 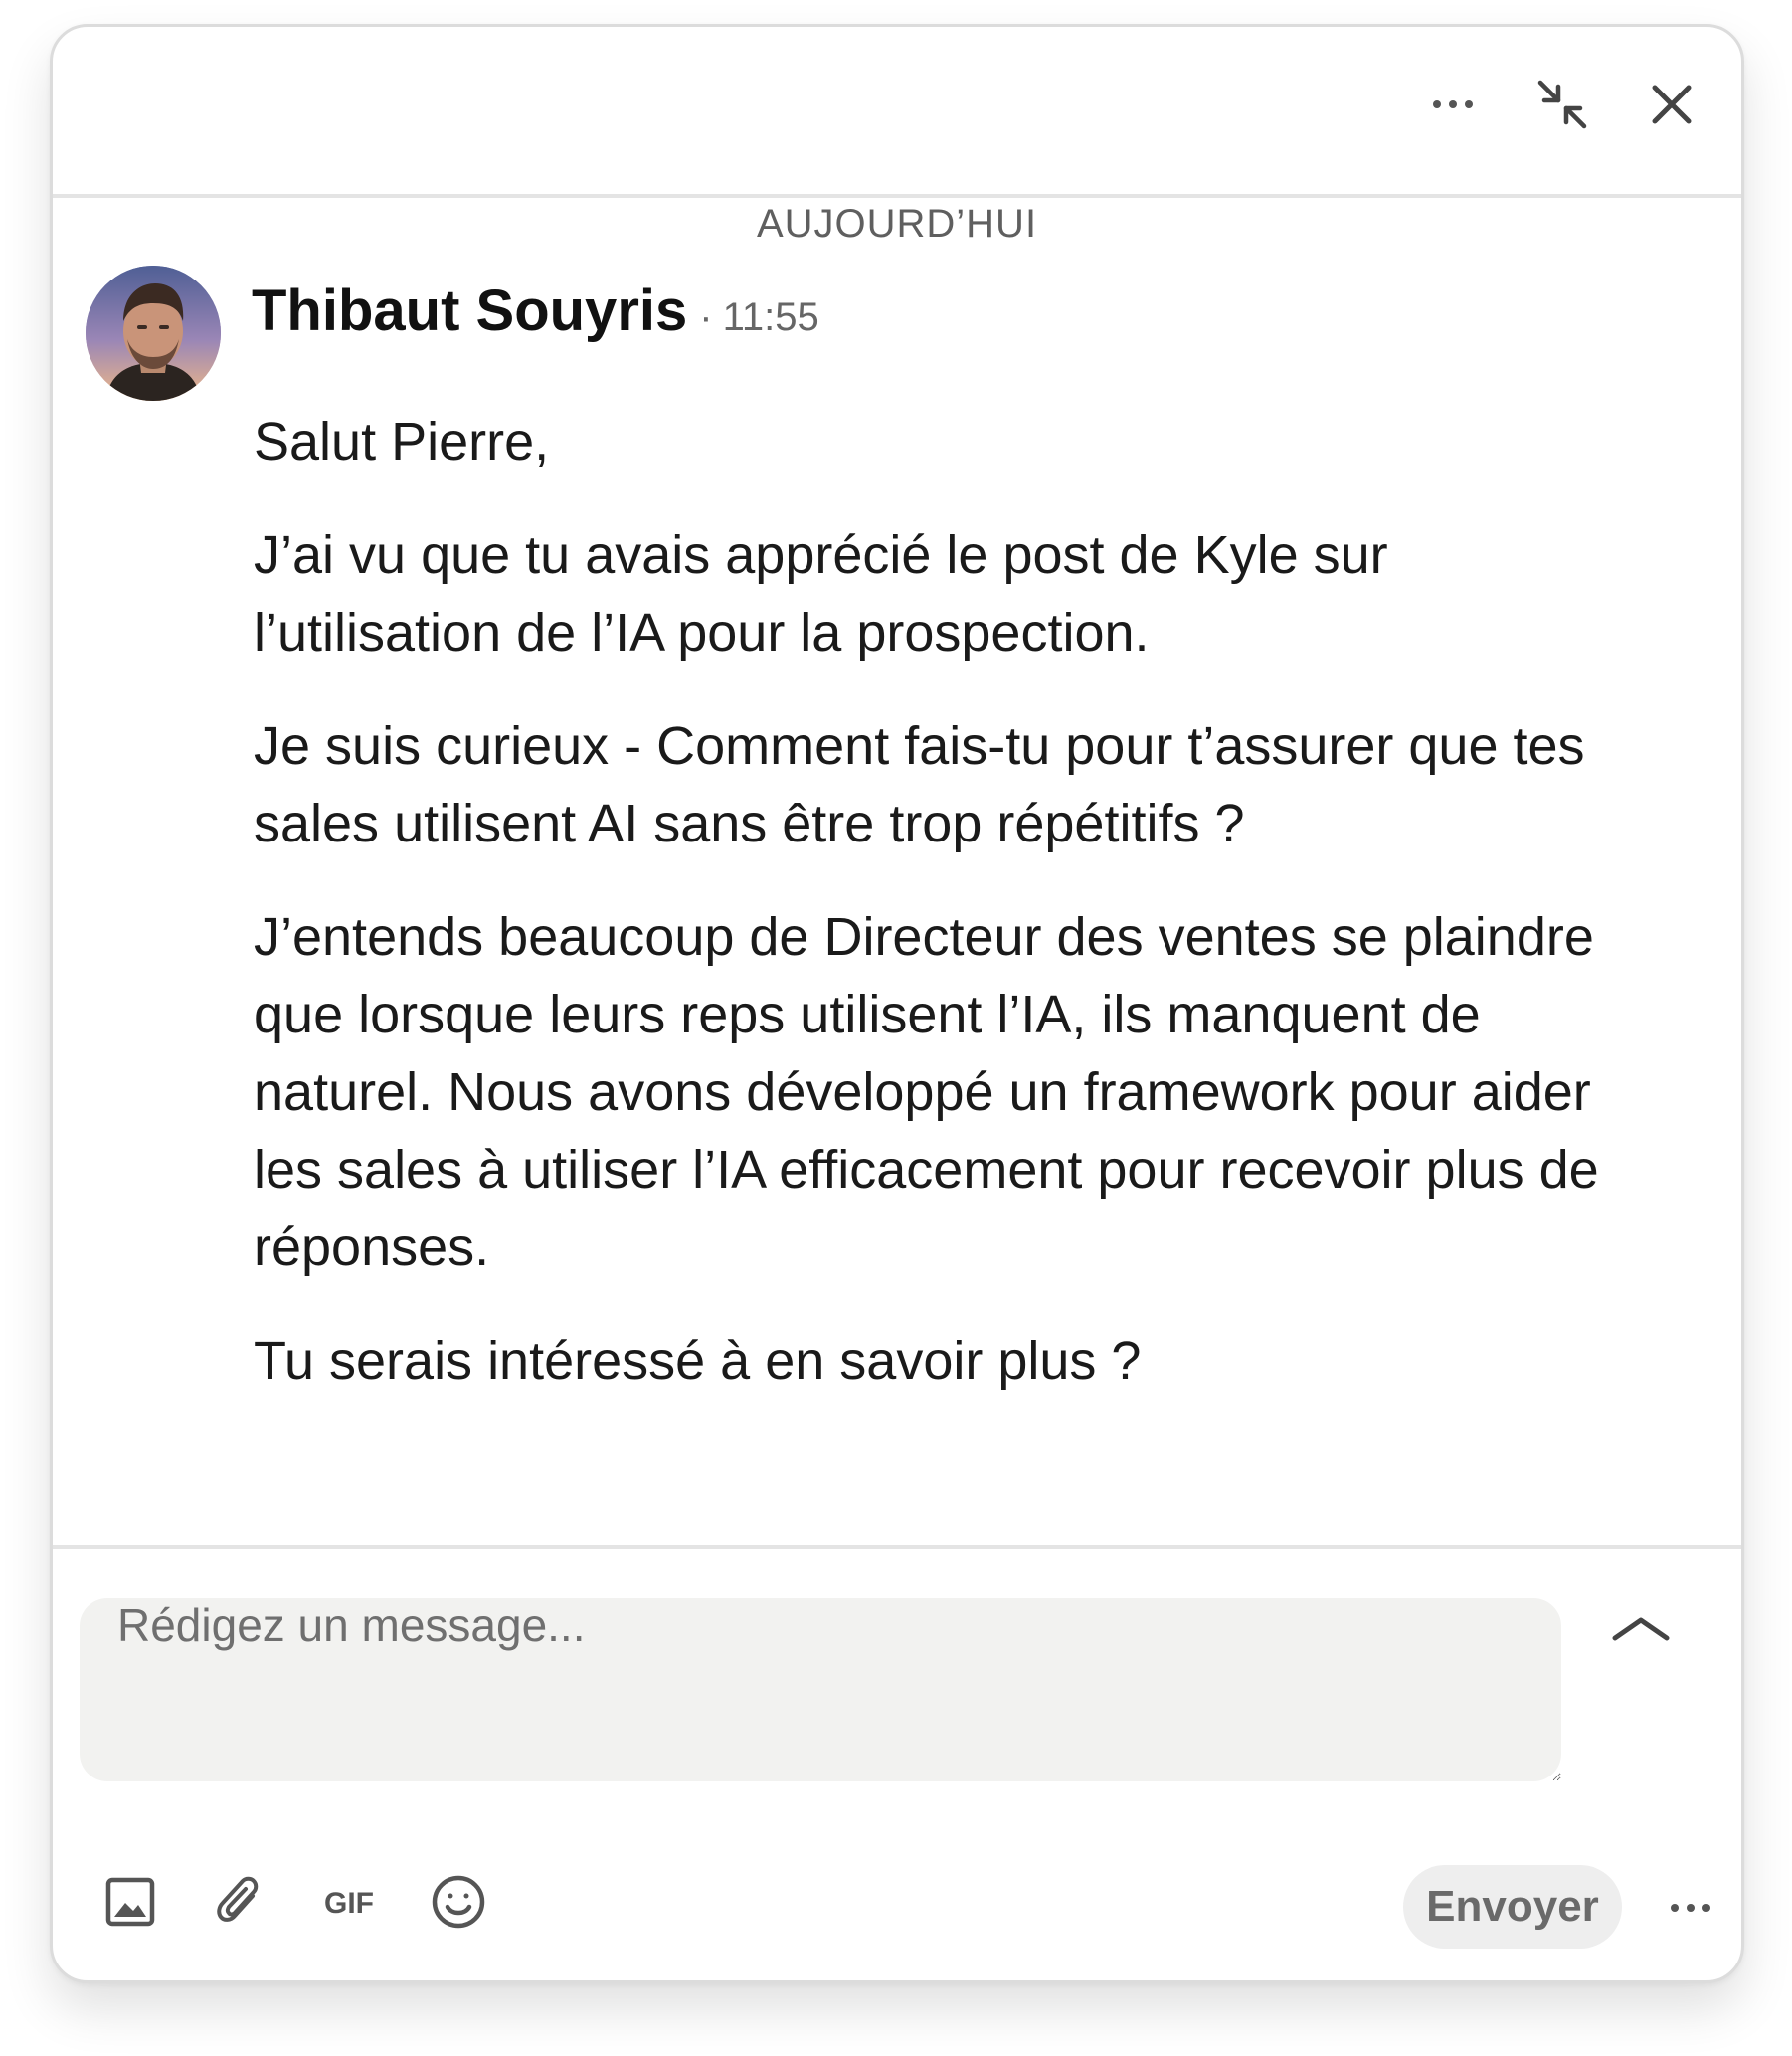 I want to click on sender-name: Thibaut Souyris, so click(x=470, y=311).